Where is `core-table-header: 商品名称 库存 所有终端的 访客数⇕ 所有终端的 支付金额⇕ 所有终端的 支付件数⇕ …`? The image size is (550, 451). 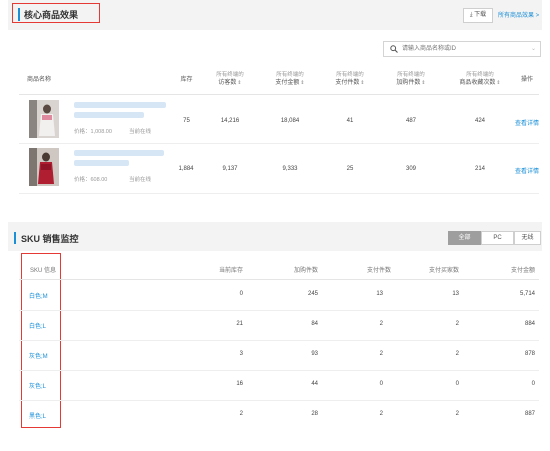
core-table-header: 商品名称 库存 所有终端的 访客数⇕ 所有终端的 支付金额⇕ 所有终端的 支付件数⇕ … is located at coordinates (279, 81).